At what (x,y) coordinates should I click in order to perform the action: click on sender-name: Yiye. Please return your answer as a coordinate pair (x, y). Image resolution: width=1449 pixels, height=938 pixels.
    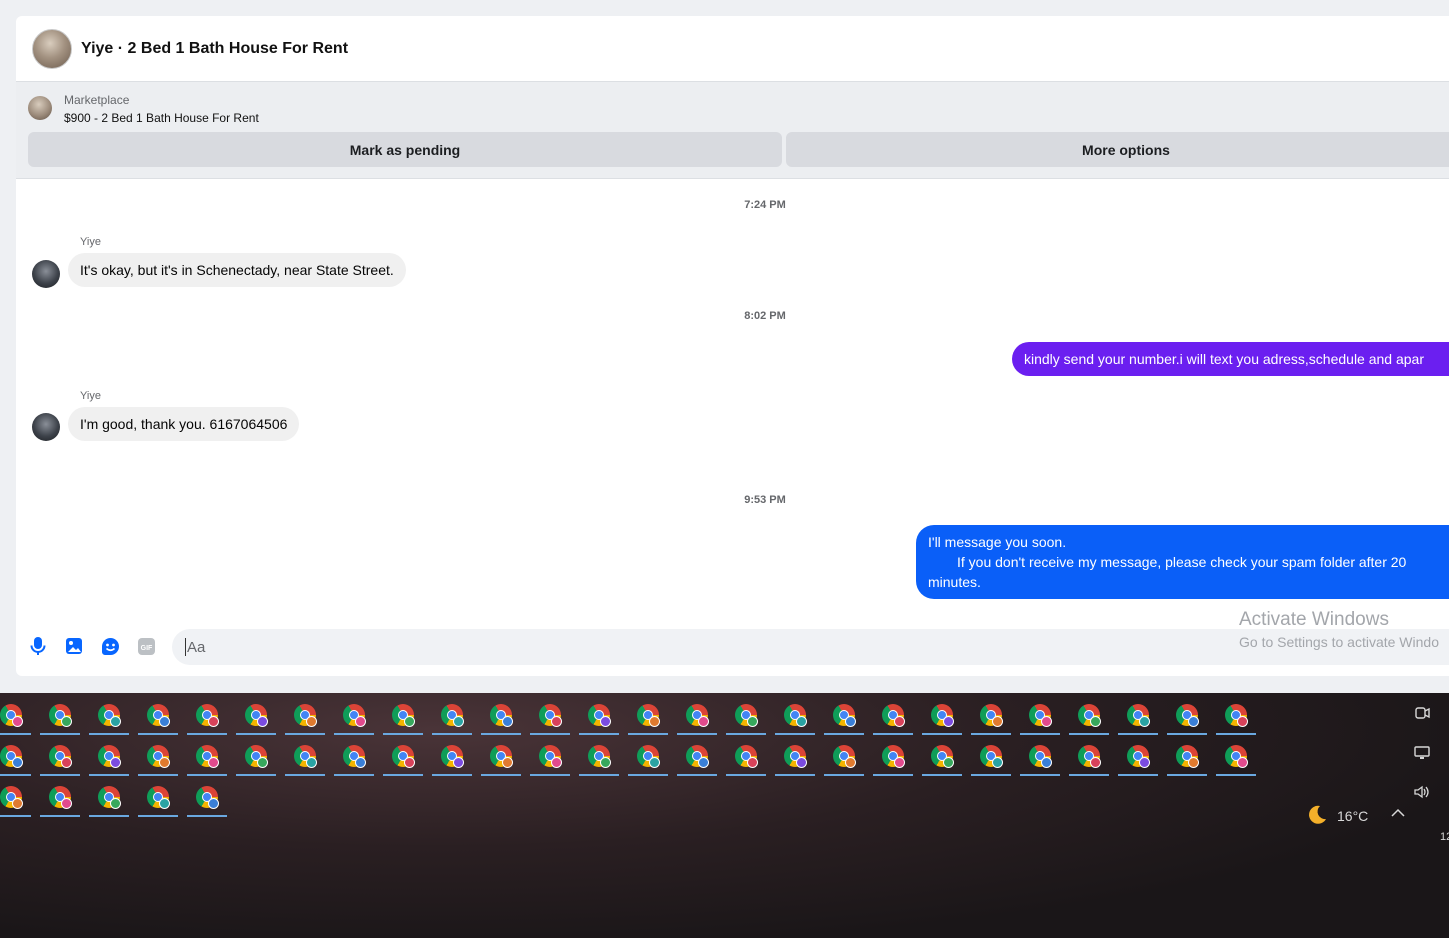
    Looking at the image, I should click on (90, 396).